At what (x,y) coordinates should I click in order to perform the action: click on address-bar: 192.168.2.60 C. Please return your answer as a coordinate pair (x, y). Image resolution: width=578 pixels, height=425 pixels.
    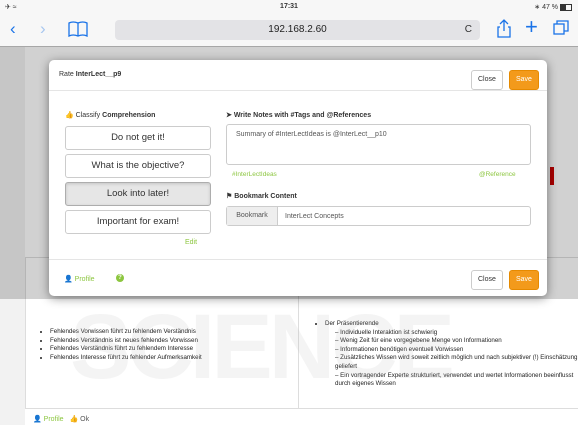
    Looking at the image, I should click on (297, 30).